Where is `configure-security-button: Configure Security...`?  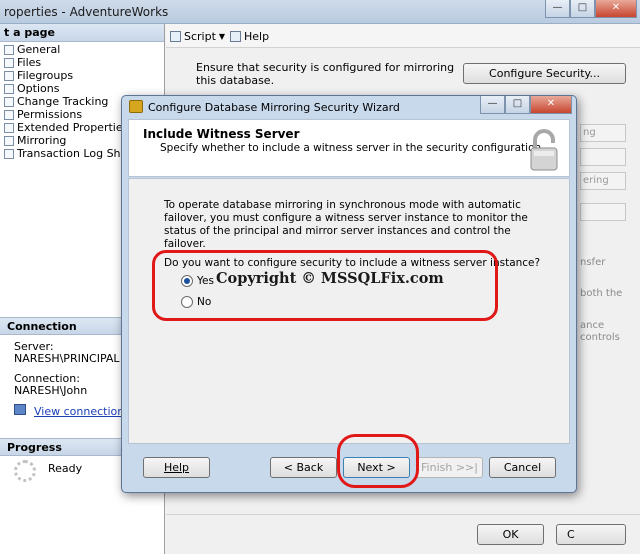 configure-security-button: Configure Security... is located at coordinates (544, 73).